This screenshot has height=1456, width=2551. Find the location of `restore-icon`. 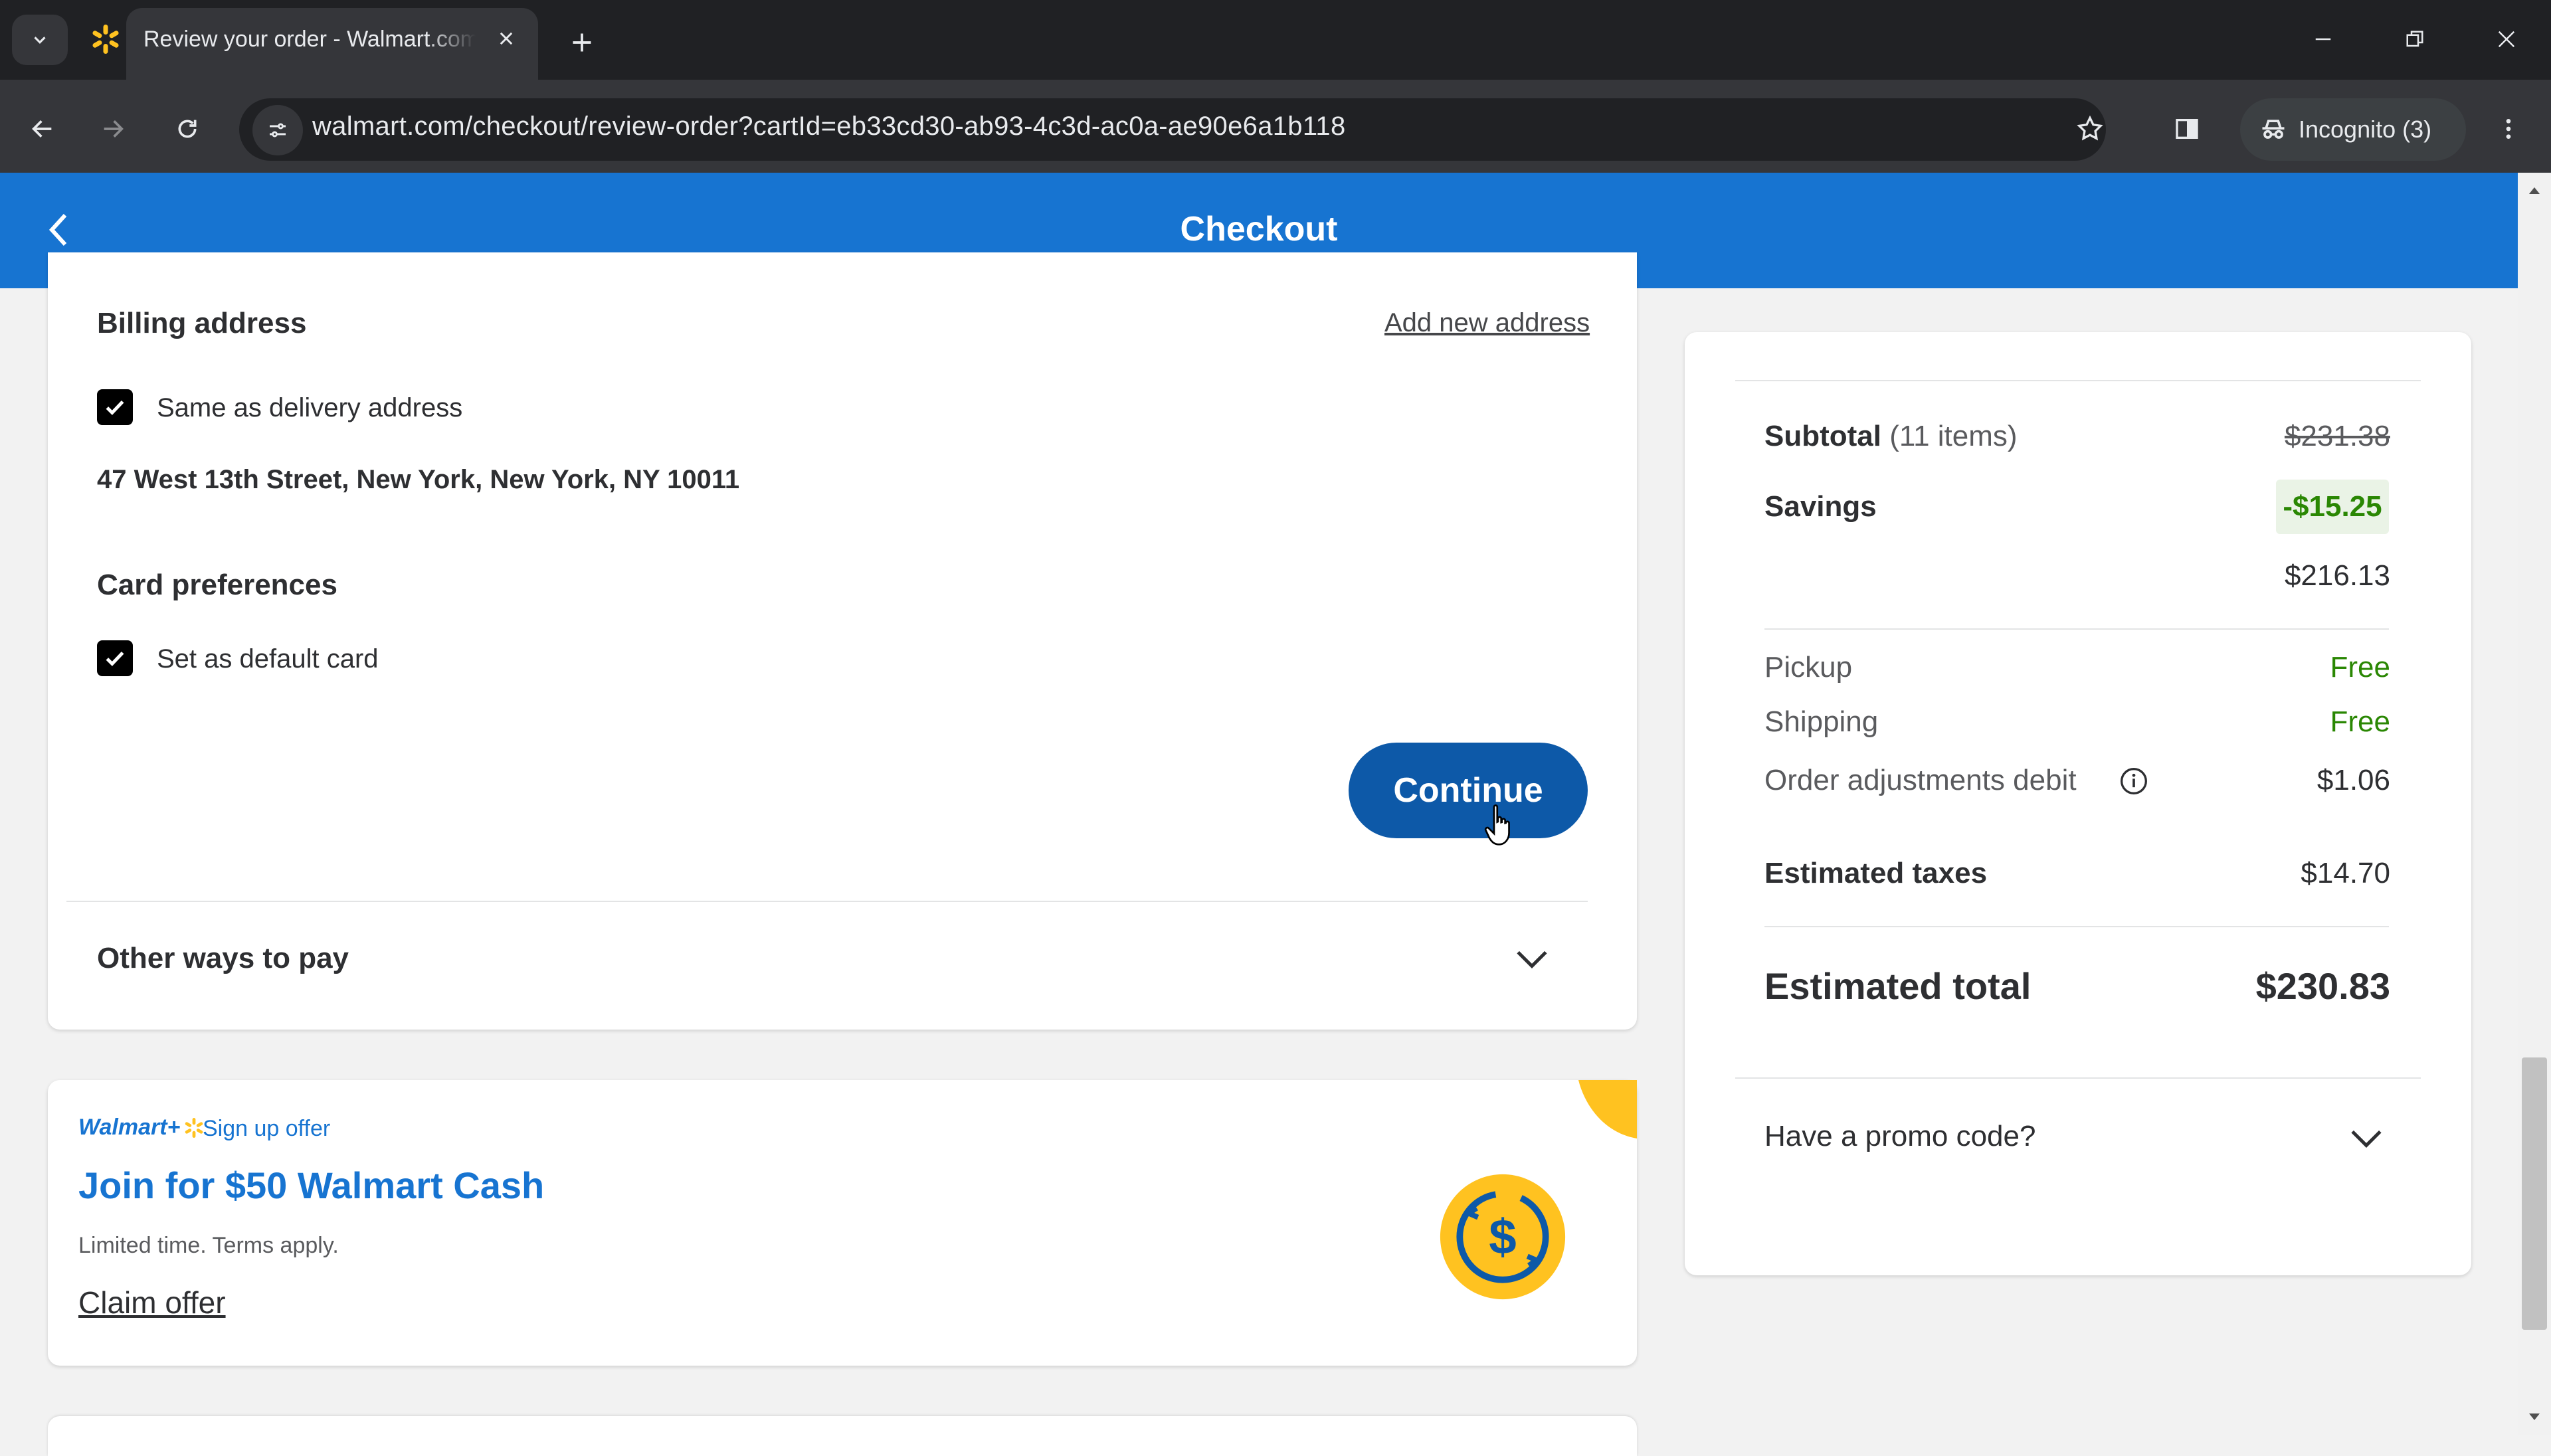

restore-icon is located at coordinates (2414, 39).